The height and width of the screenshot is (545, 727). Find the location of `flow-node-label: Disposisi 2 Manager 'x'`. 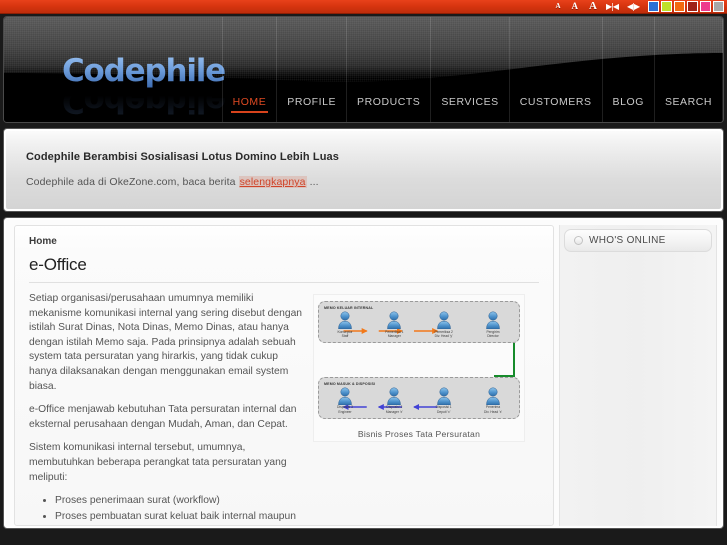

flow-node-label: Disposisi 2 Manager 'x' is located at coordinates (394, 409).